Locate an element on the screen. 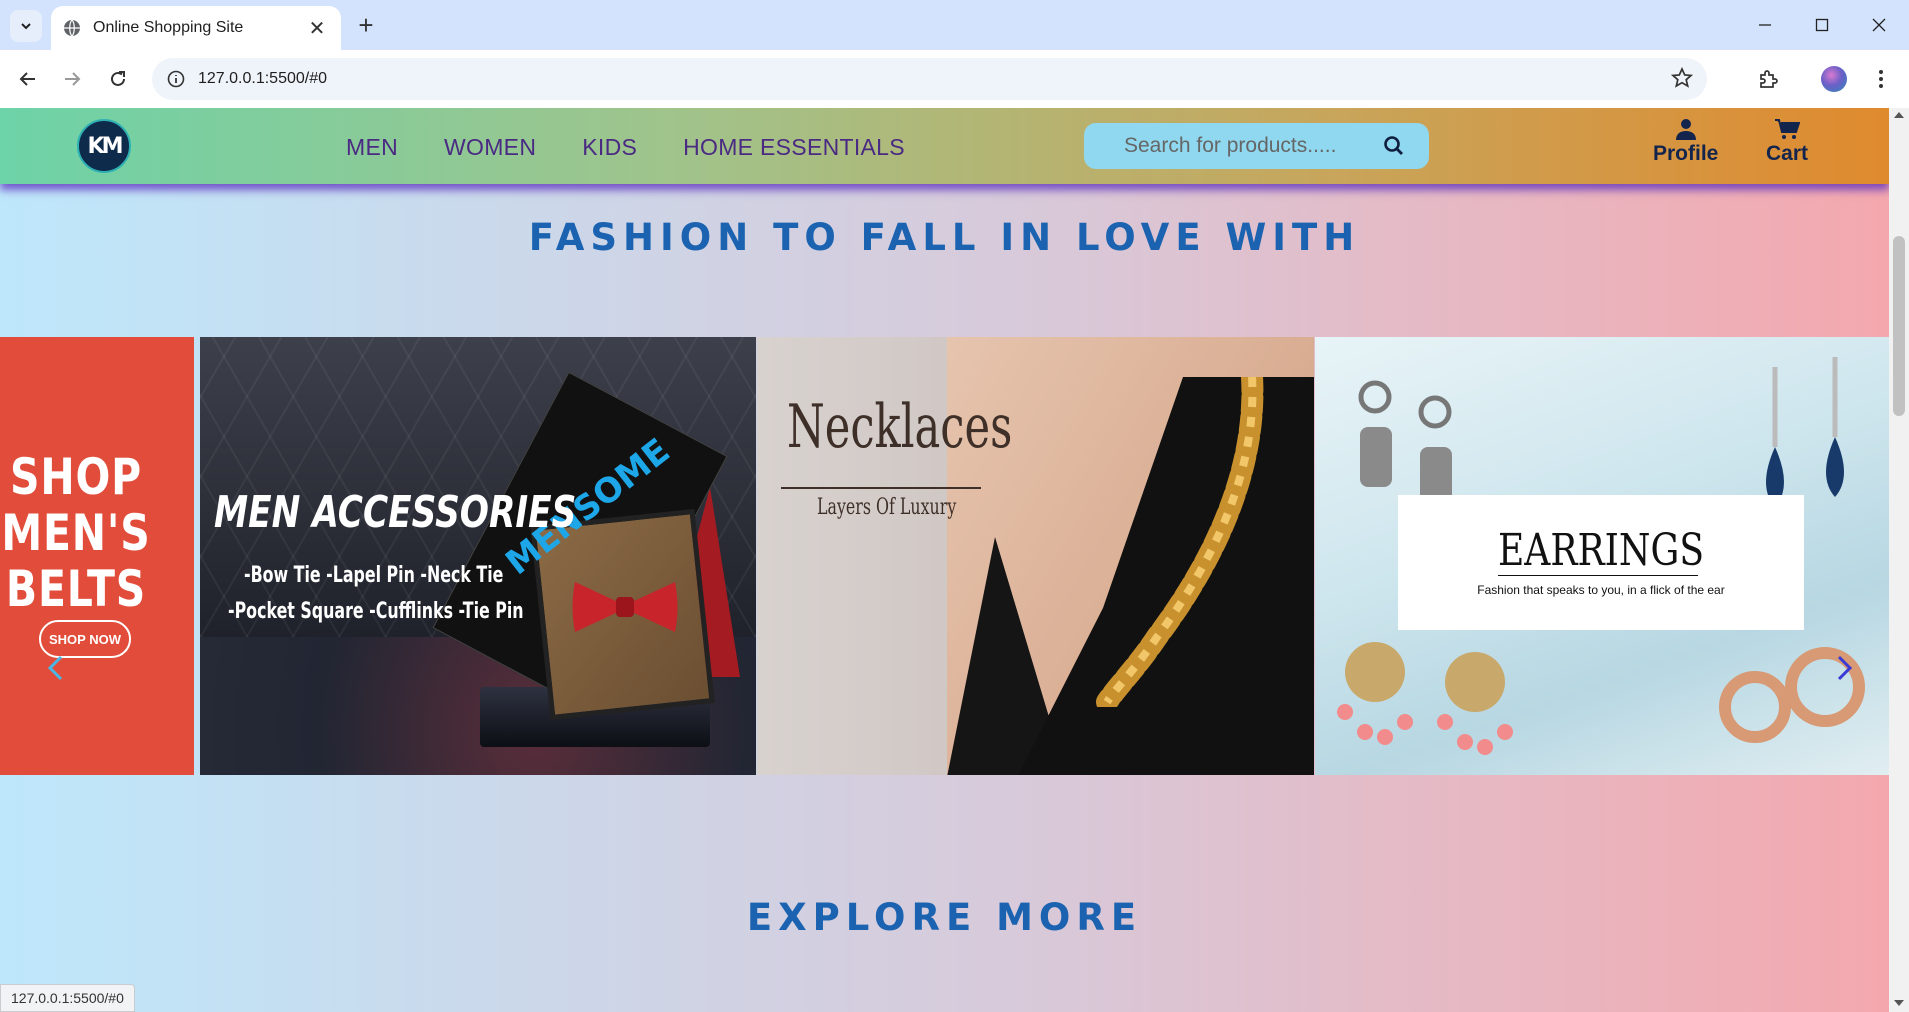  slide-necklaces: Necklaces Layers Of Luxury is located at coordinates (1035, 556).